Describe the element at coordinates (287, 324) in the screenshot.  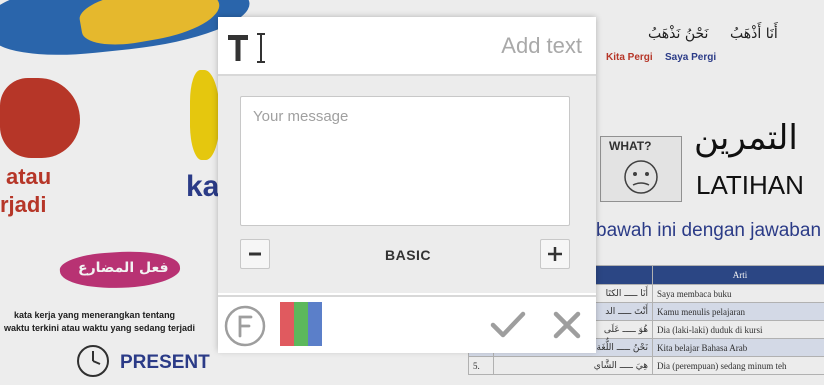
I see `color-swatch-red` at that location.